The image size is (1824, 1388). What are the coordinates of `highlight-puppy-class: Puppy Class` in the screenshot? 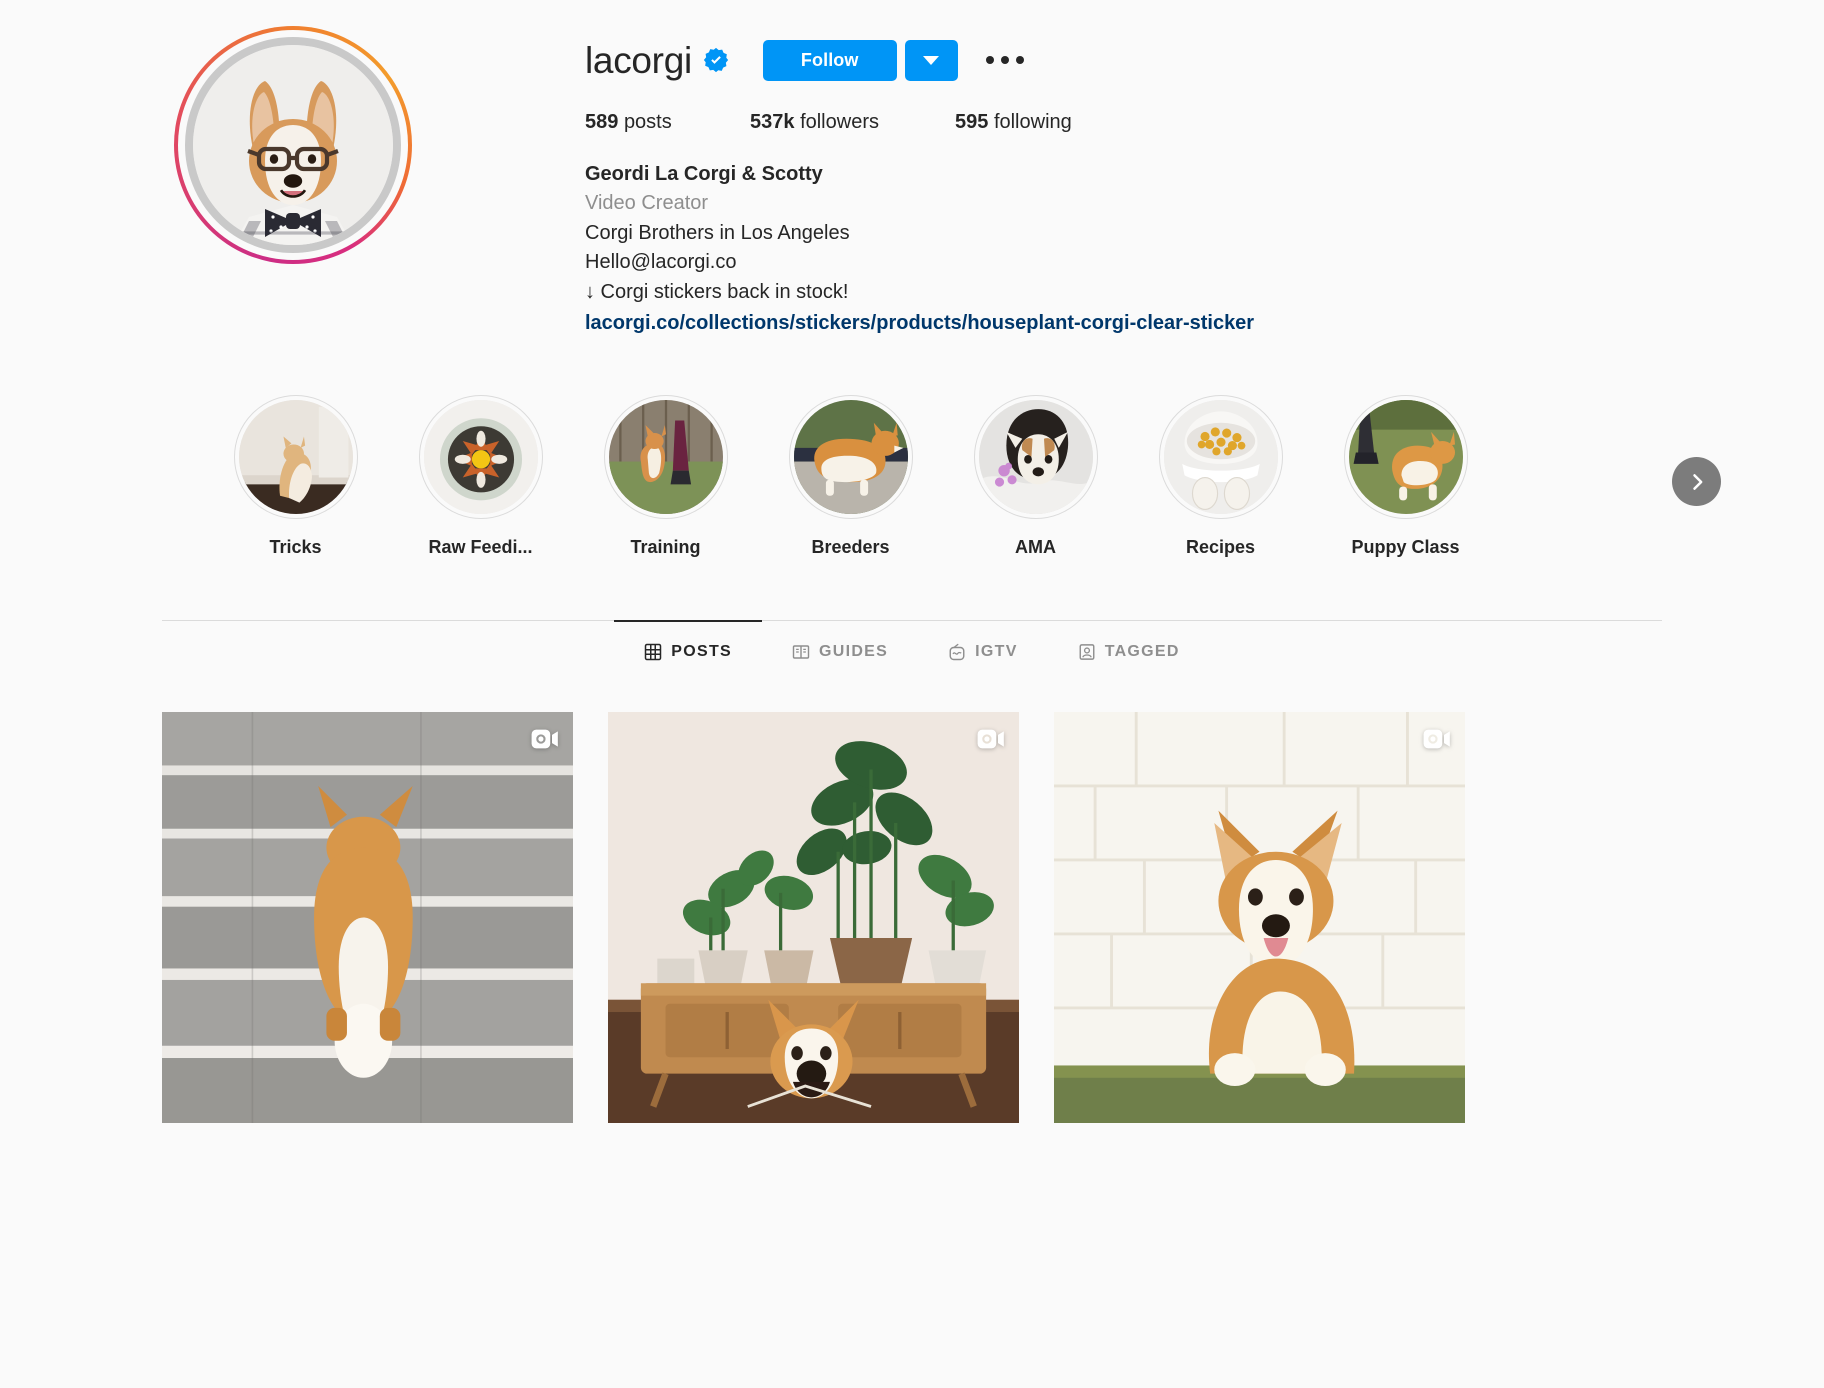 It's located at (1405, 476).